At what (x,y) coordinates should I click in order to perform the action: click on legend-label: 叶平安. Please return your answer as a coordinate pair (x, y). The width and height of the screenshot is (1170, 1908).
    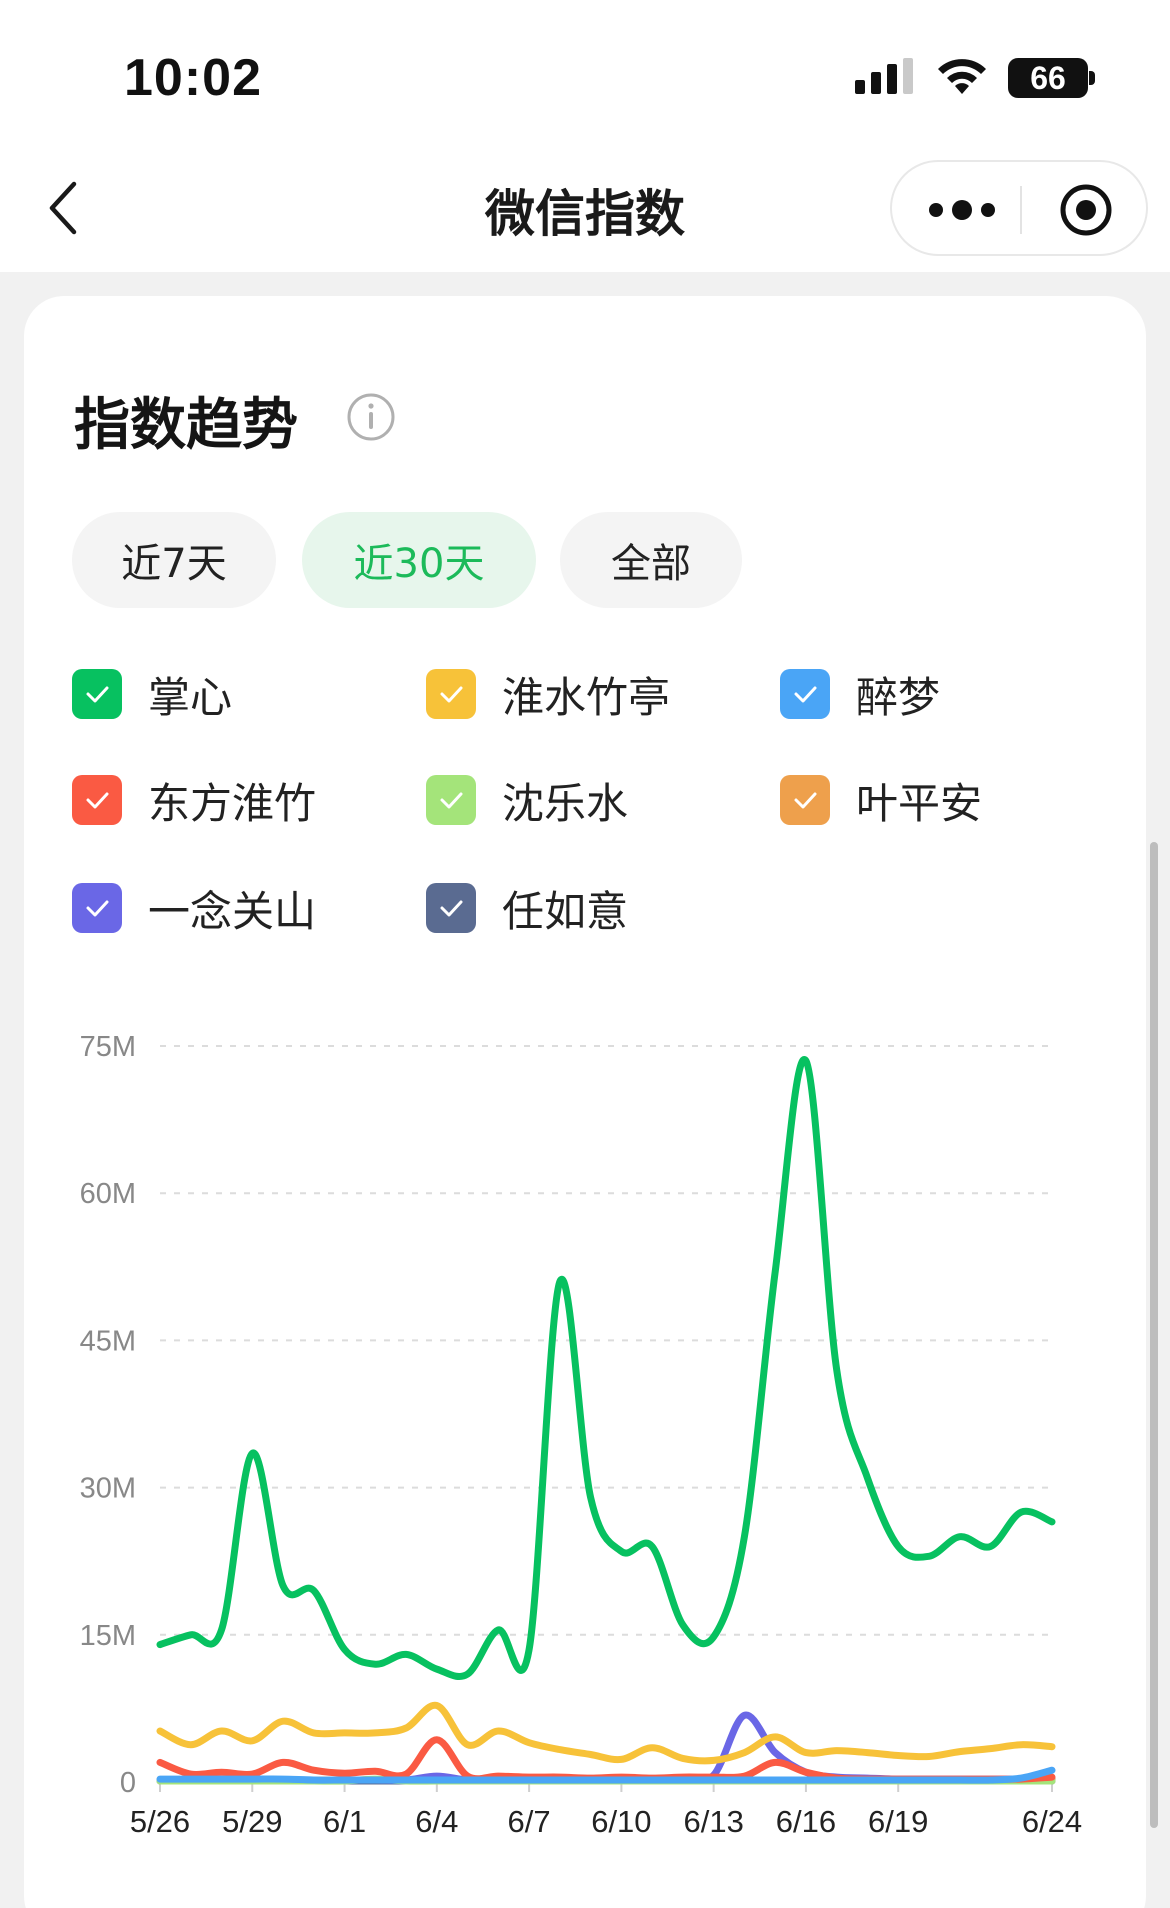
    Looking at the image, I should click on (919, 803).